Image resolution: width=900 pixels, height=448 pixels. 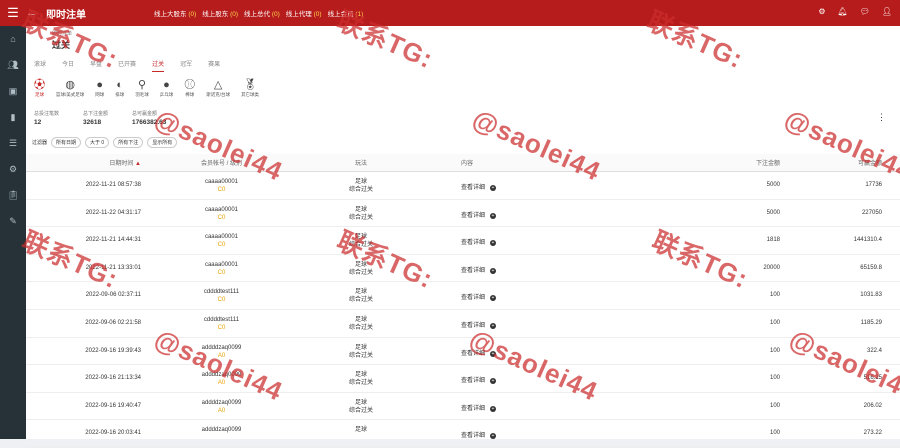 I want to click on document-edit-icon: ✎, so click(x=13, y=221).